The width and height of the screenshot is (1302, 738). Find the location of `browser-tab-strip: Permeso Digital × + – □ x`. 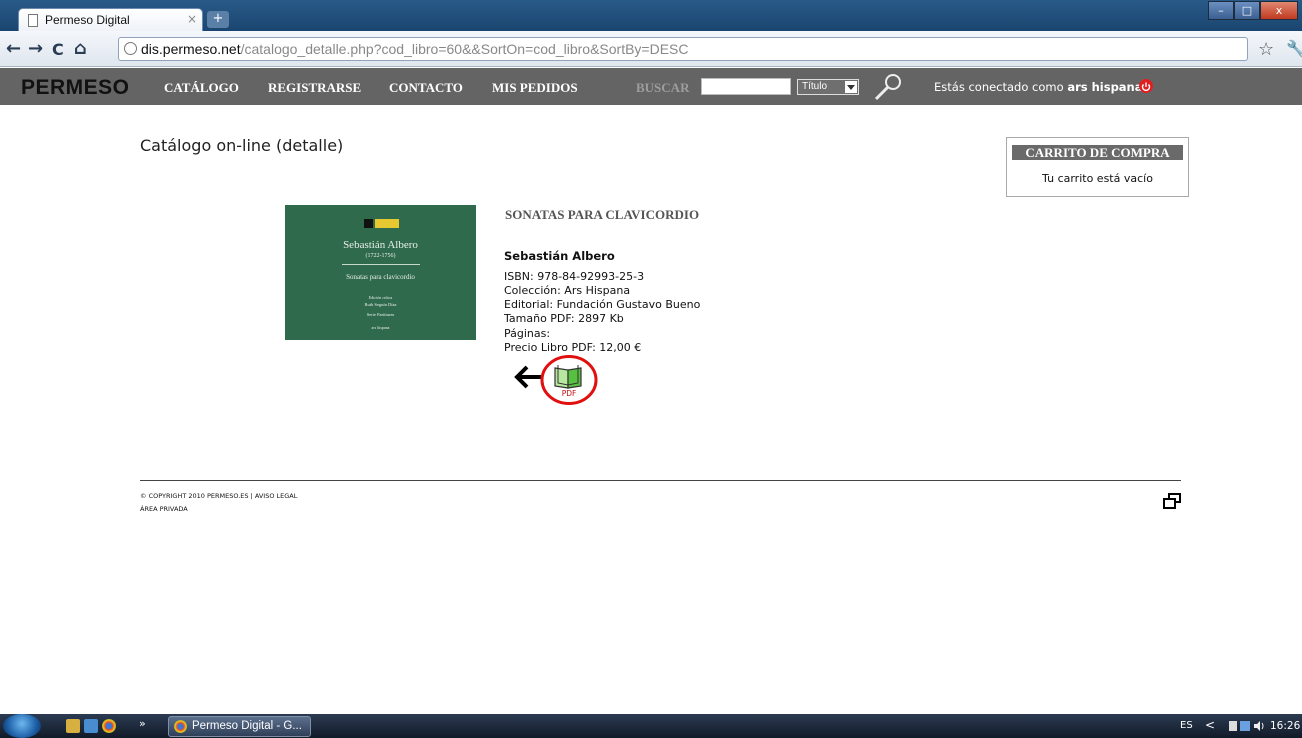

browser-tab-strip: Permeso Digital × + – □ x is located at coordinates (651, 16).